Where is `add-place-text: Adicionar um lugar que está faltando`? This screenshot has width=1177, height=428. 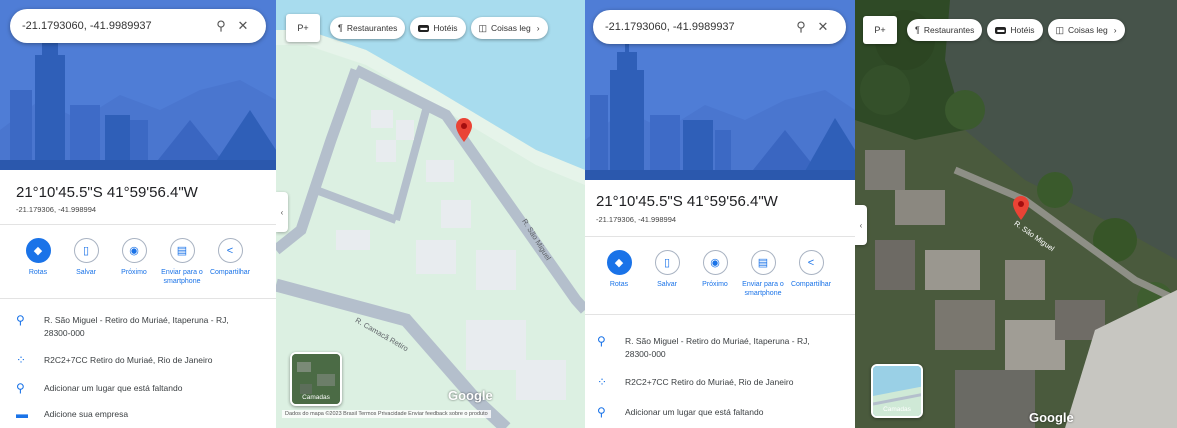 add-place-text: Adicionar um lugar que está faltando is located at coordinates (694, 412).